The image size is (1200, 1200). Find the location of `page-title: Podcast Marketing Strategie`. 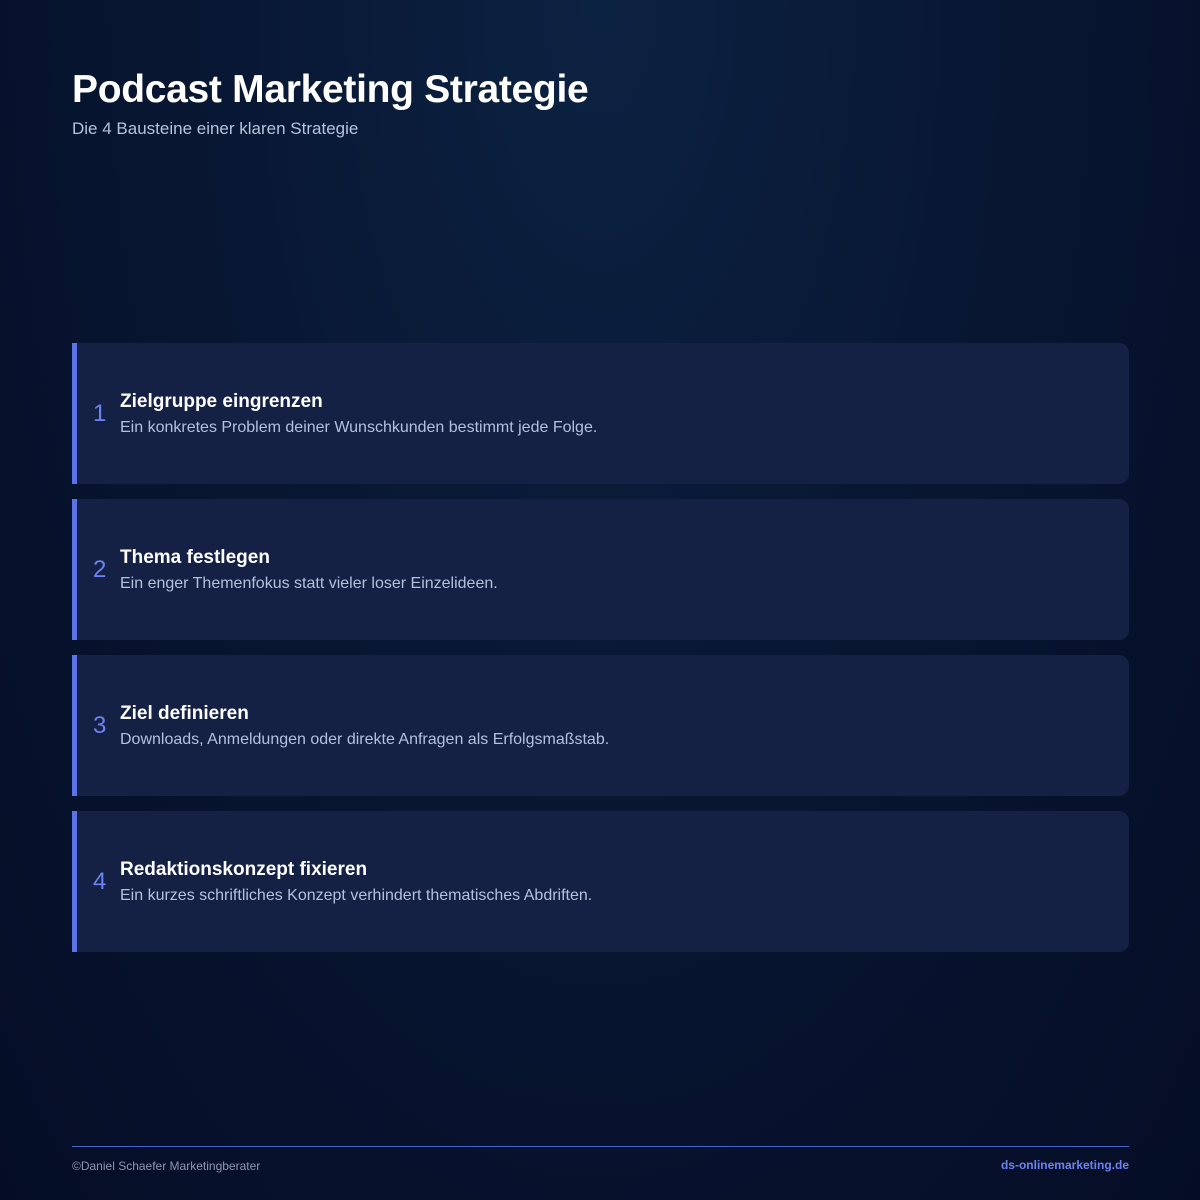

page-title: Podcast Marketing Strategie is located at coordinates (330, 89).